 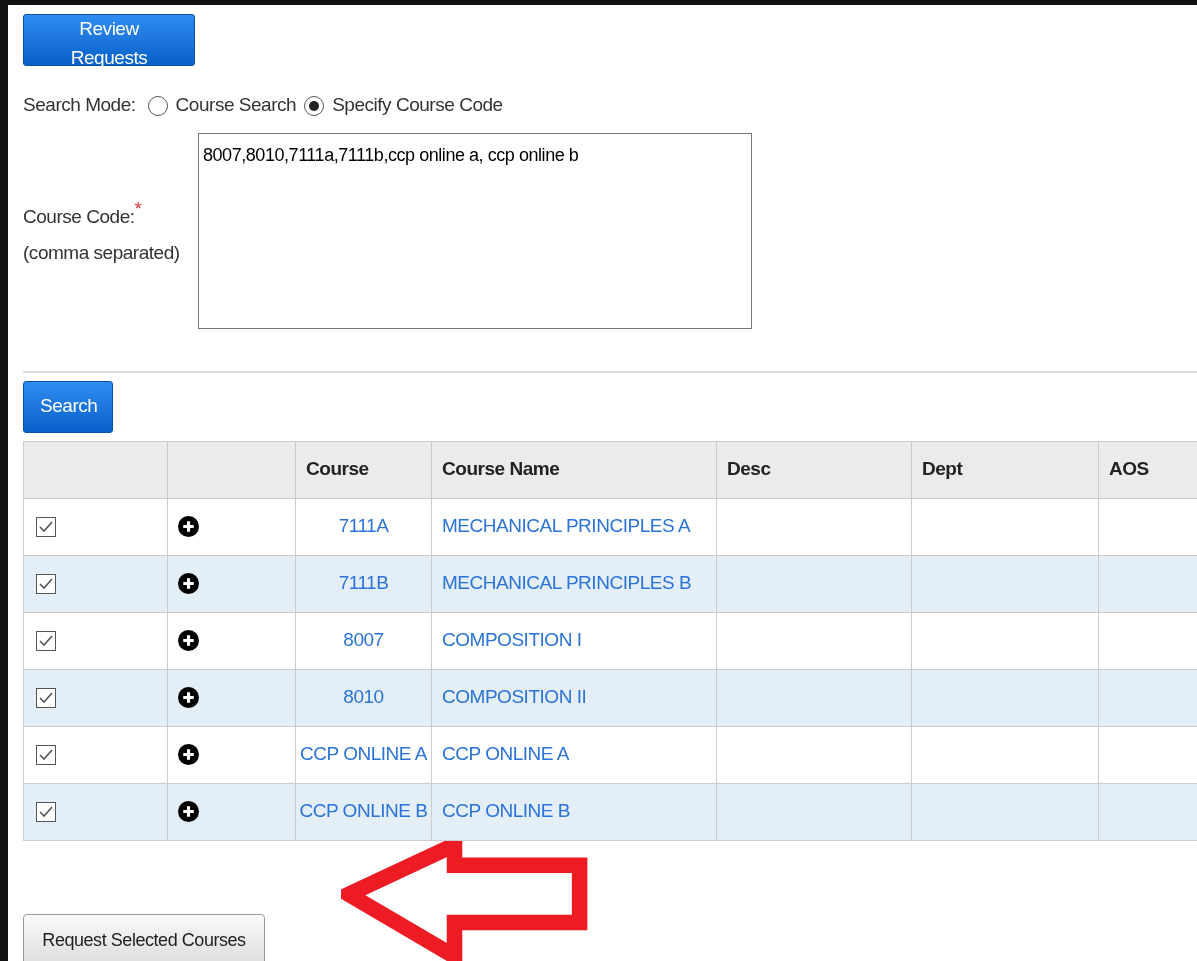 I want to click on course-code-hint: (comma separated), so click(x=102, y=253).